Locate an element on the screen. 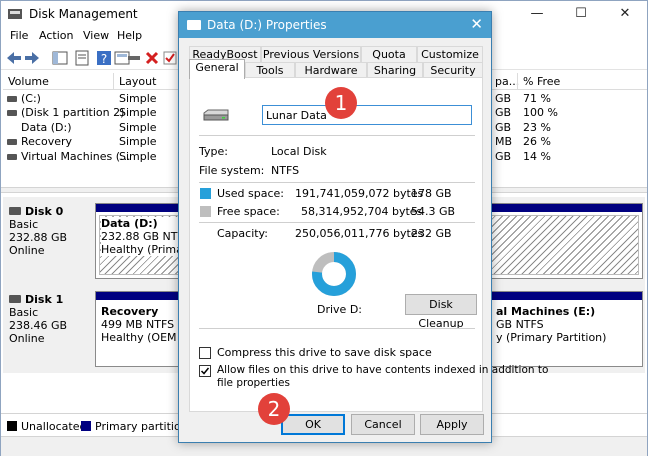 This screenshot has height=456, width=648. check-icon is located at coordinates (170, 58).